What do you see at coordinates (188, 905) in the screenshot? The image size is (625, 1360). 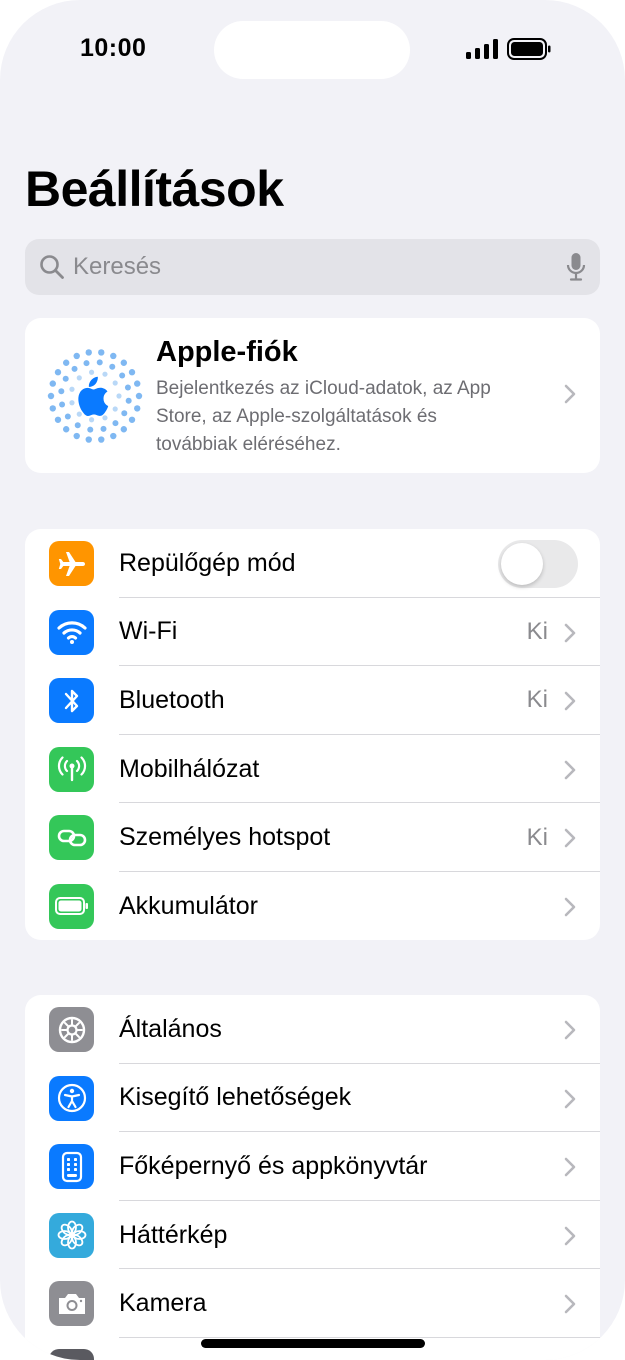 I see `row-label: Akkumulátor` at bounding box center [188, 905].